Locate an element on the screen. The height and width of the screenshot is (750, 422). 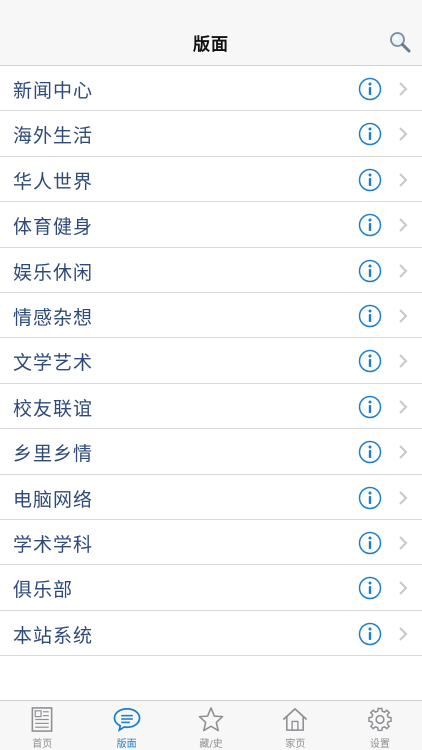
tab-label: 设置 is located at coordinates (379, 744).